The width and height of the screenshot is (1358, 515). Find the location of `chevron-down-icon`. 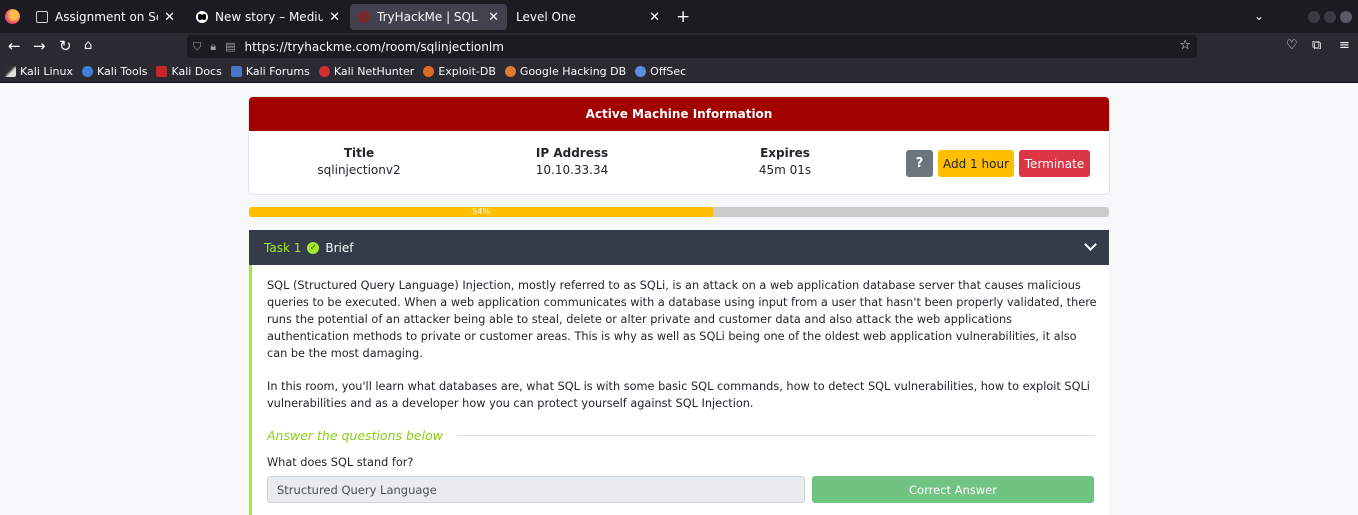

chevron-down-icon is located at coordinates (1090, 244).